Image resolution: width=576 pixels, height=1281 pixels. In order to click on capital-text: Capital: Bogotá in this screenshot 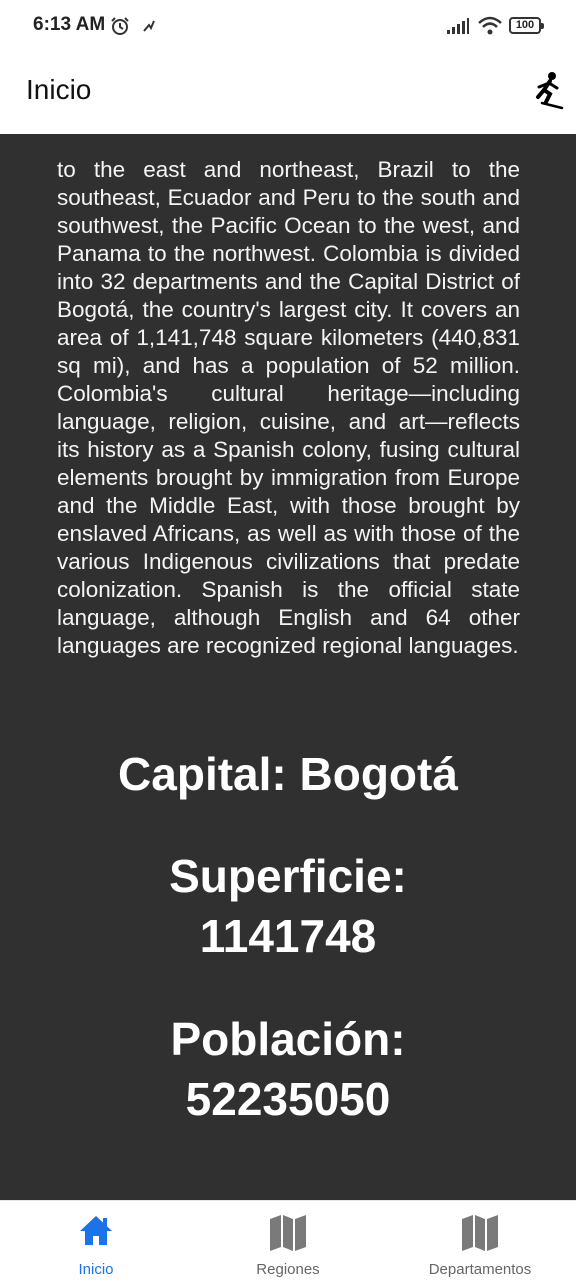, I will do `click(288, 774)`.